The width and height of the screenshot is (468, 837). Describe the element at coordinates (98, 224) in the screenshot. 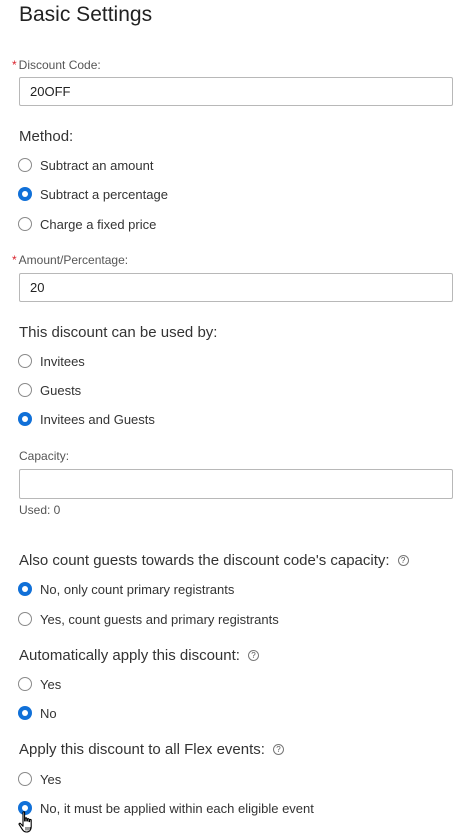

I see `radio-label: Charge a fixed price` at that location.